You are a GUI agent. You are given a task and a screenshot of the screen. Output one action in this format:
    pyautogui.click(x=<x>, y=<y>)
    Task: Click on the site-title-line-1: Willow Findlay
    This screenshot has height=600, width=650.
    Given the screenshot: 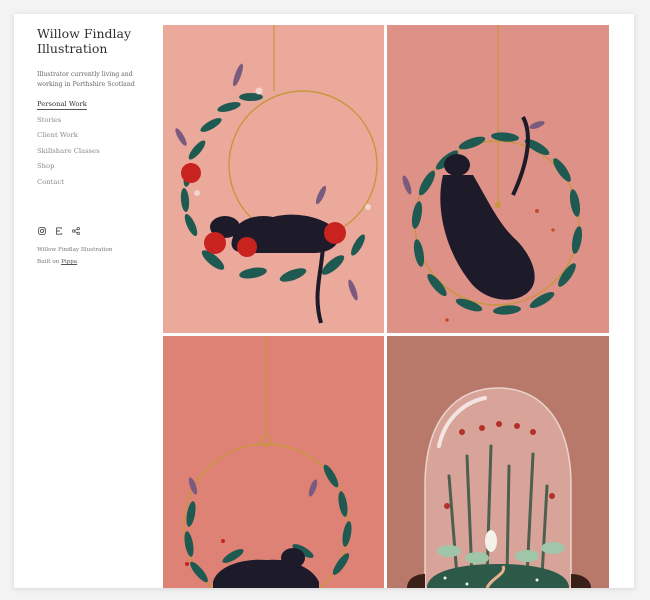 What is the action you would take?
    pyautogui.click(x=97, y=33)
    